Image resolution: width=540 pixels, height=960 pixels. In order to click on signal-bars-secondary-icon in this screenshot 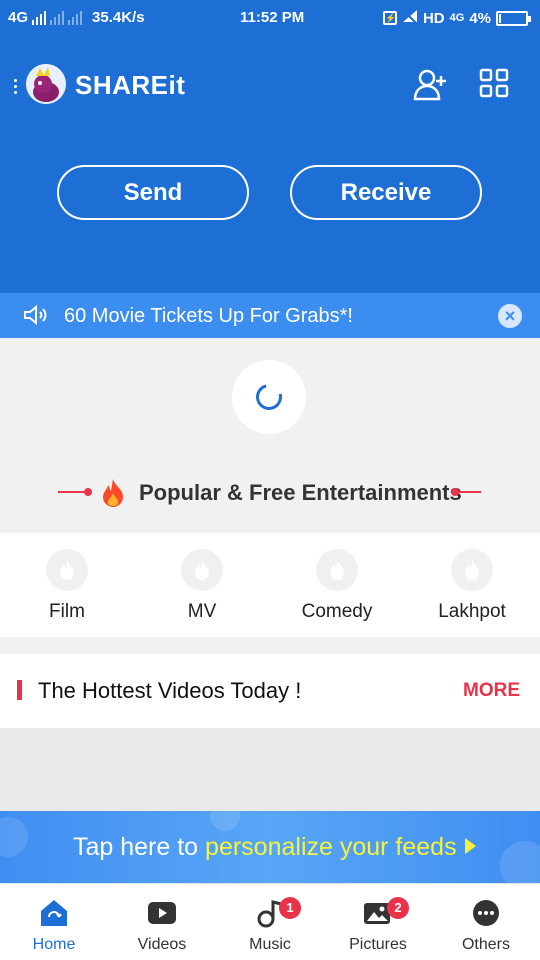, I will do `click(57, 17)`.